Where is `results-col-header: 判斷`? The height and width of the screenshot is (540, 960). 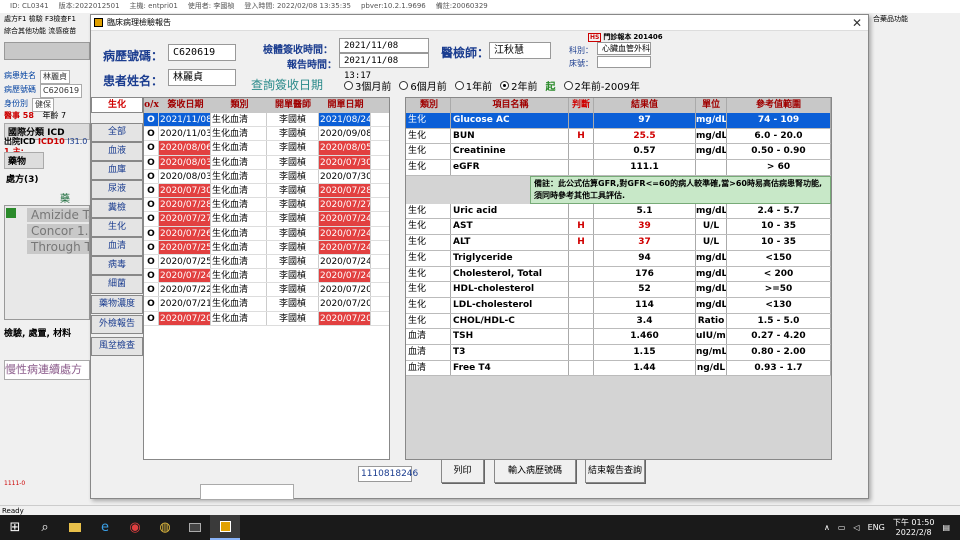 results-col-header: 判斷 is located at coordinates (581, 105).